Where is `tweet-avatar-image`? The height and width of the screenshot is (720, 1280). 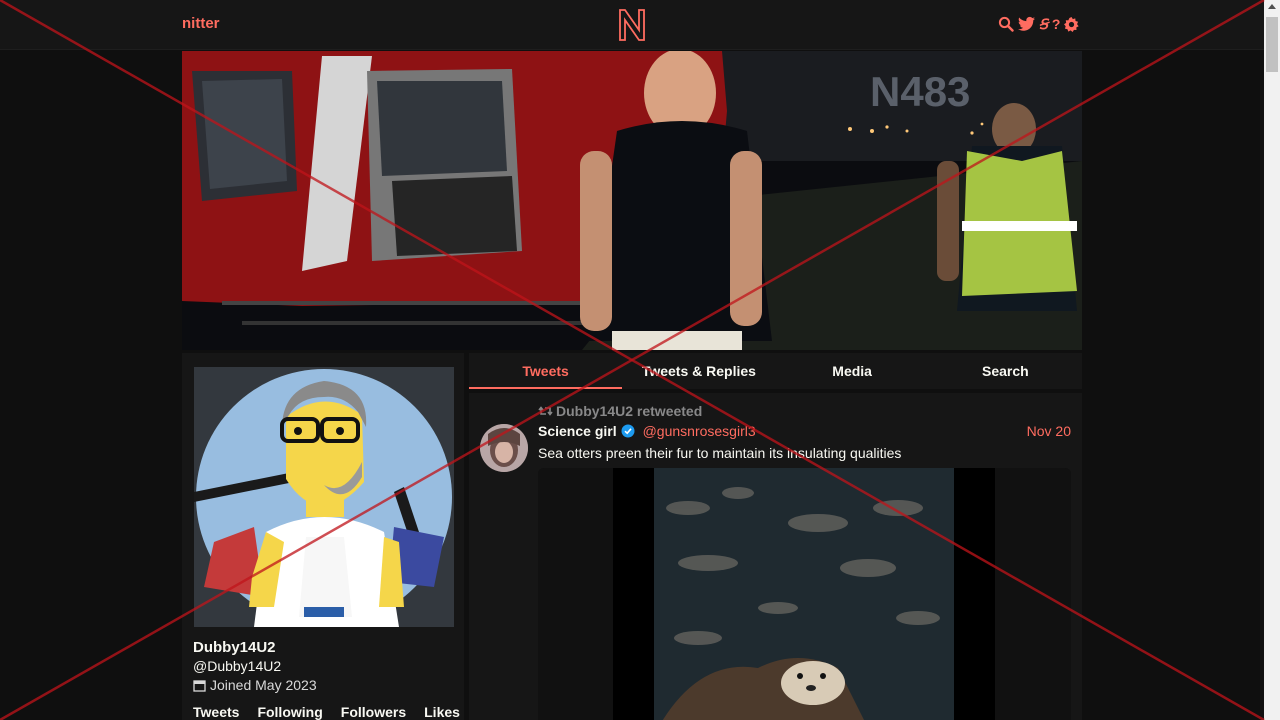 tweet-avatar-image is located at coordinates (504, 448).